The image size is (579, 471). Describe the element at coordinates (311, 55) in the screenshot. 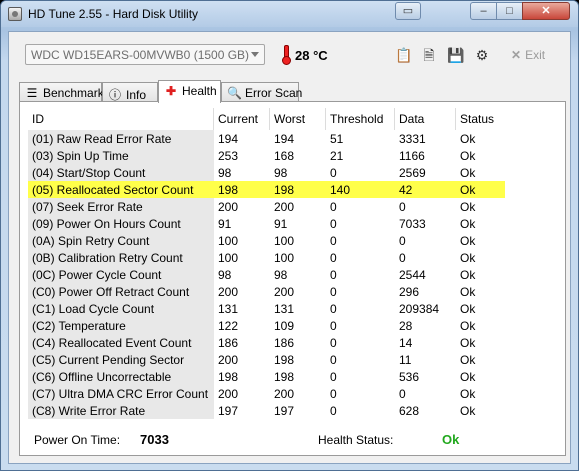

I see `temperature-readout: 28 °C` at that location.